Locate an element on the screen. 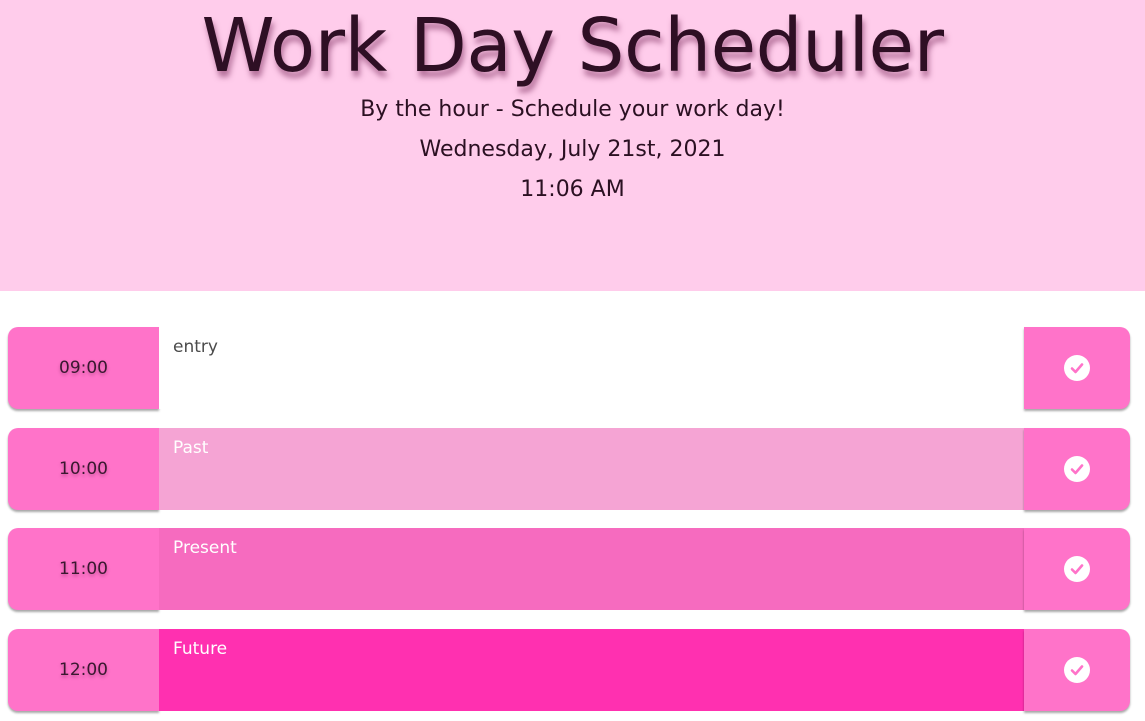 This screenshot has width=1145, height=721. hour-label: 12:00 is located at coordinates (83, 670).